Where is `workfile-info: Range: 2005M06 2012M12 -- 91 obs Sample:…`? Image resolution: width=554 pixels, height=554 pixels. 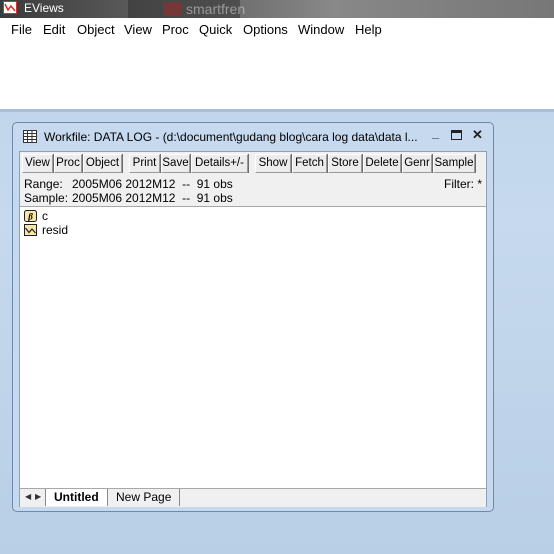 workfile-info: Range: 2005M06 2012M12 -- 91 obs Sample:… is located at coordinates (254, 191).